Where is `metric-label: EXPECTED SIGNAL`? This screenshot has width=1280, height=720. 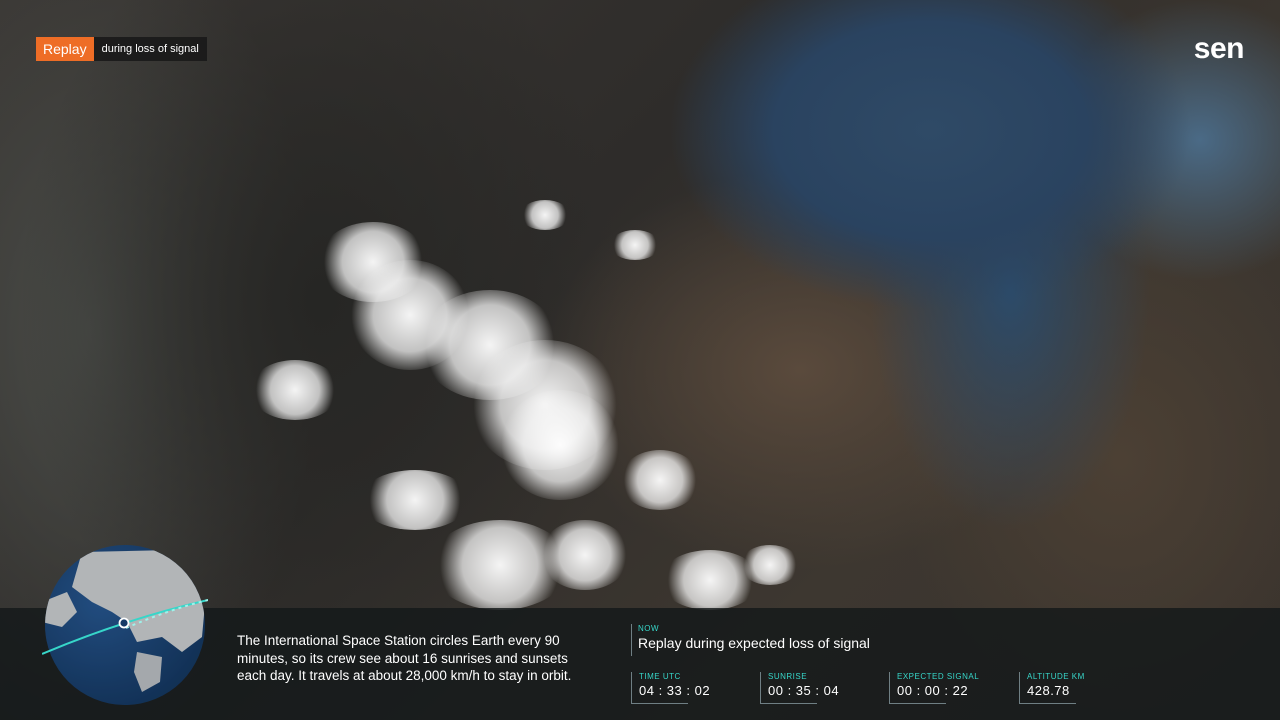 metric-label: EXPECTED SIGNAL is located at coordinates (938, 676).